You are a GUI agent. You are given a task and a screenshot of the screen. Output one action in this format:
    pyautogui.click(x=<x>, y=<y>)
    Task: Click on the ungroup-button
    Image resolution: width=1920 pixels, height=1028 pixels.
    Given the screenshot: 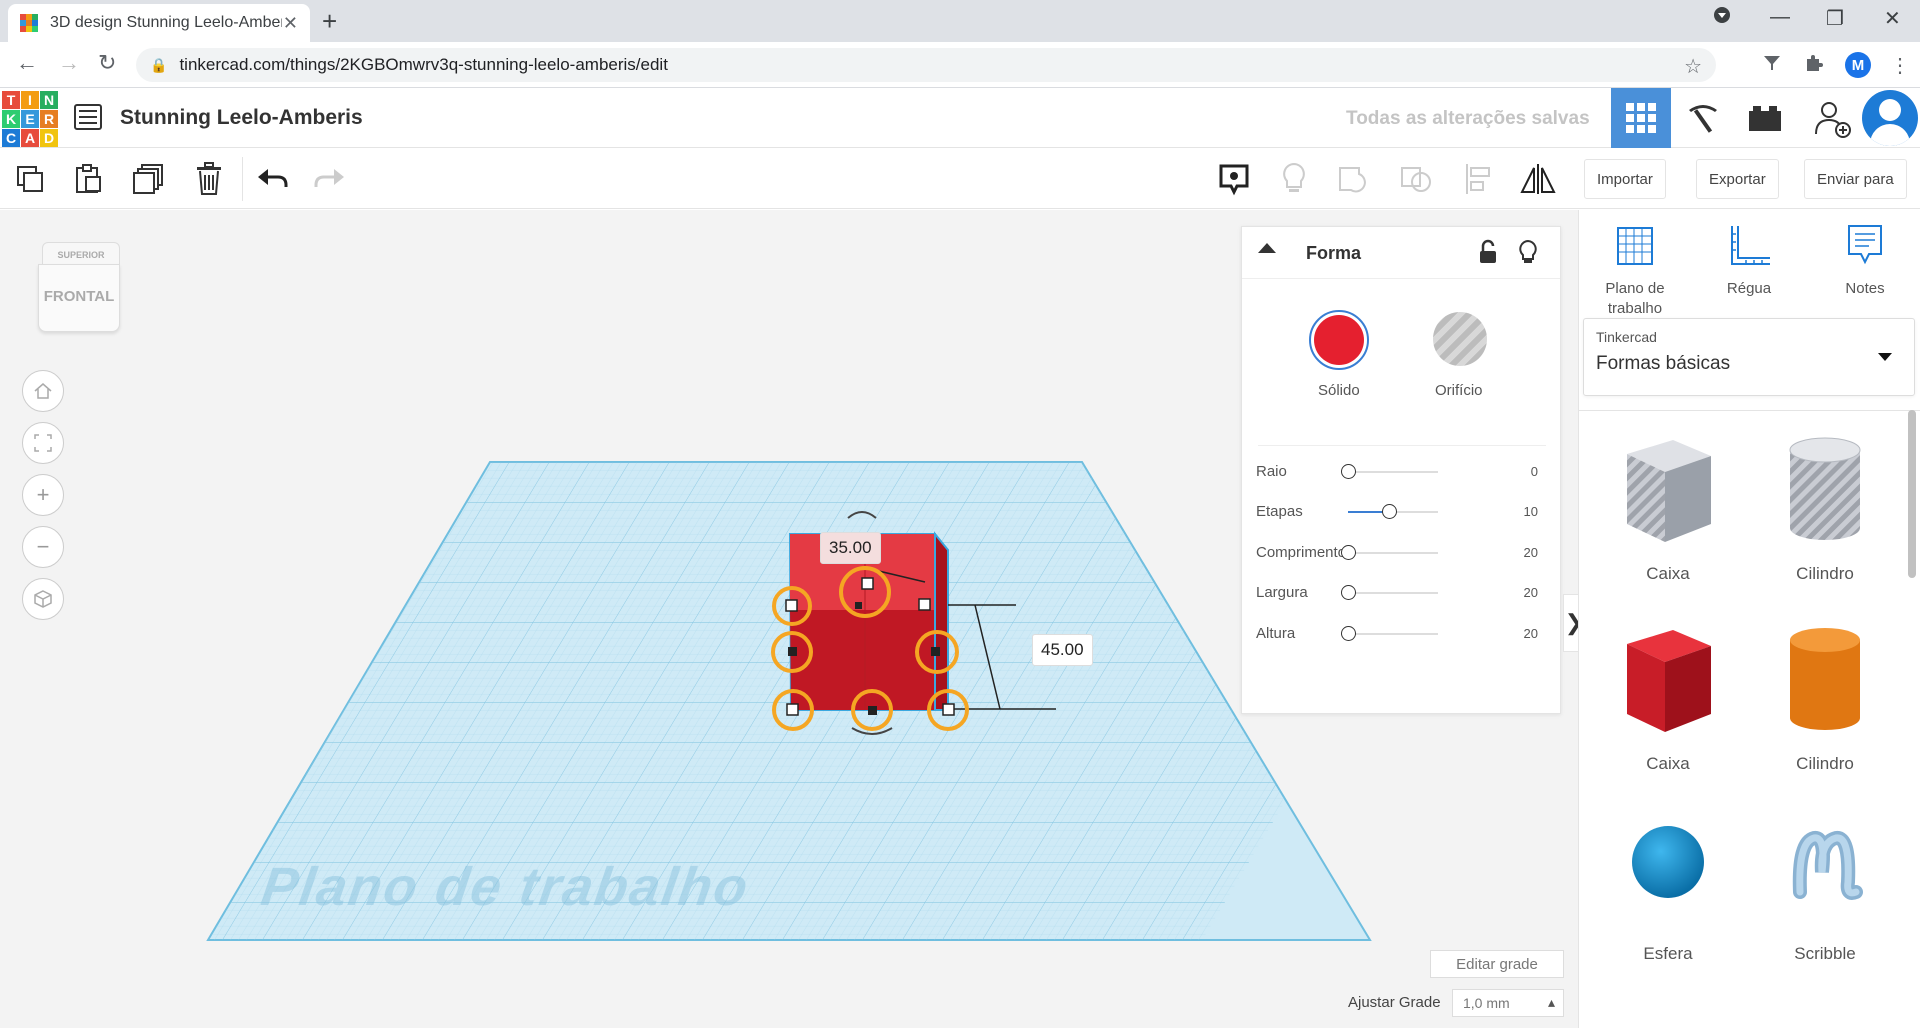 What is the action you would take?
    pyautogui.click(x=1416, y=179)
    